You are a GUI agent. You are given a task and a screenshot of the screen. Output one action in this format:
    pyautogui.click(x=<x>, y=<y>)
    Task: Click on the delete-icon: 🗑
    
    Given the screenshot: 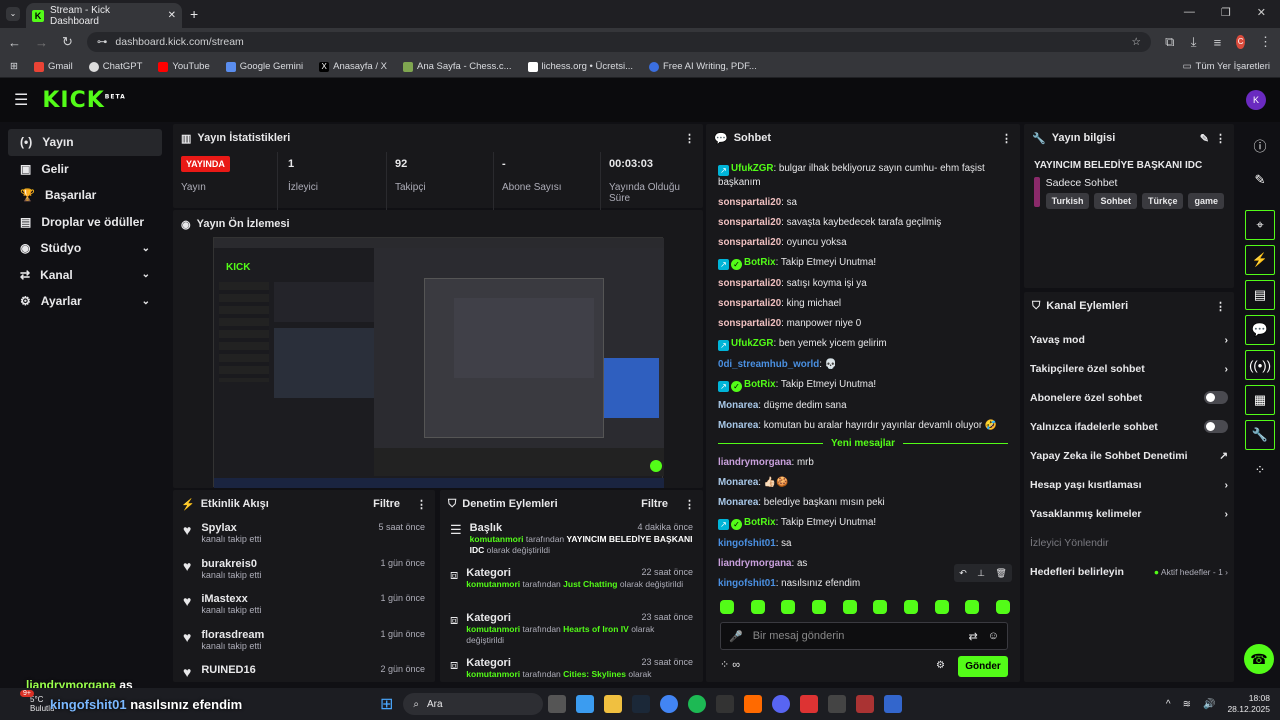 What is the action you would take?
    pyautogui.click(x=1000, y=573)
    